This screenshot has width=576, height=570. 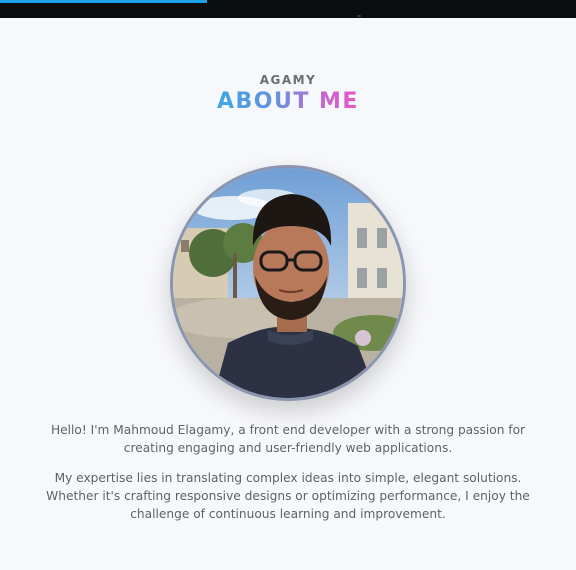 What do you see at coordinates (104, 1) in the screenshot?
I see `scroll-progress-bar` at bounding box center [104, 1].